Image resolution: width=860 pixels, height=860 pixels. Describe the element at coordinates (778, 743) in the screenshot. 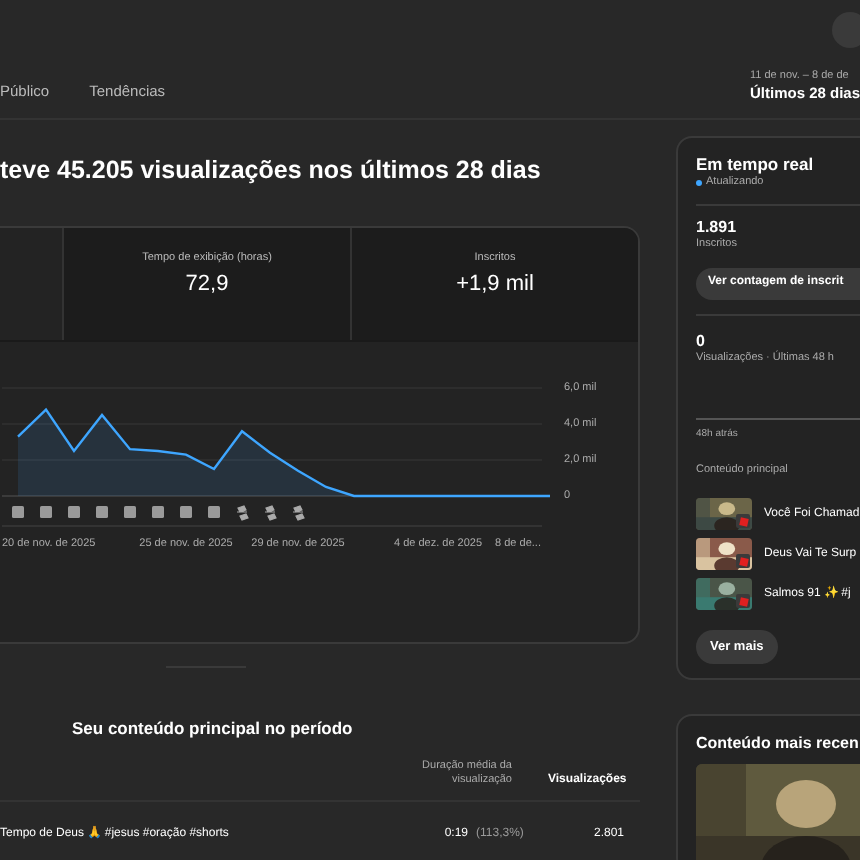

I see `card-title: Conteúdo mais recen` at that location.